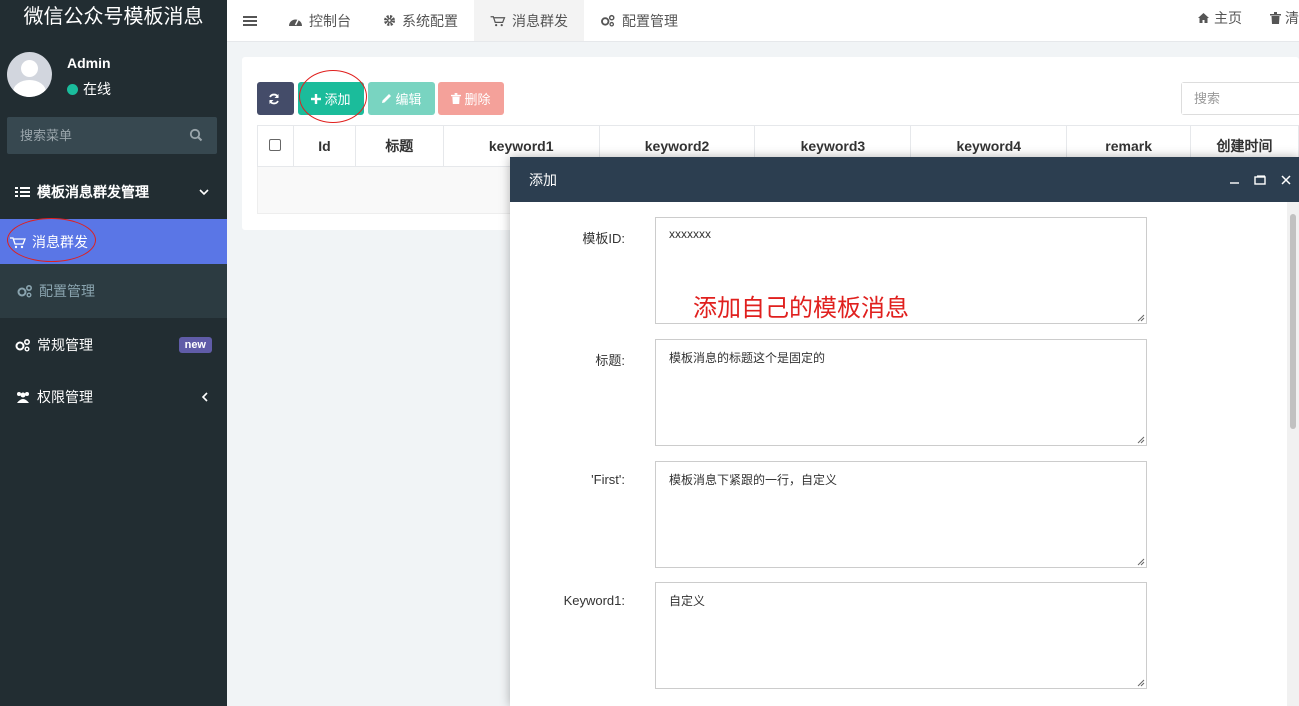 This screenshot has width=1299, height=706. Describe the element at coordinates (687, 601) in the screenshot. I see `field-value: 自定义` at that location.